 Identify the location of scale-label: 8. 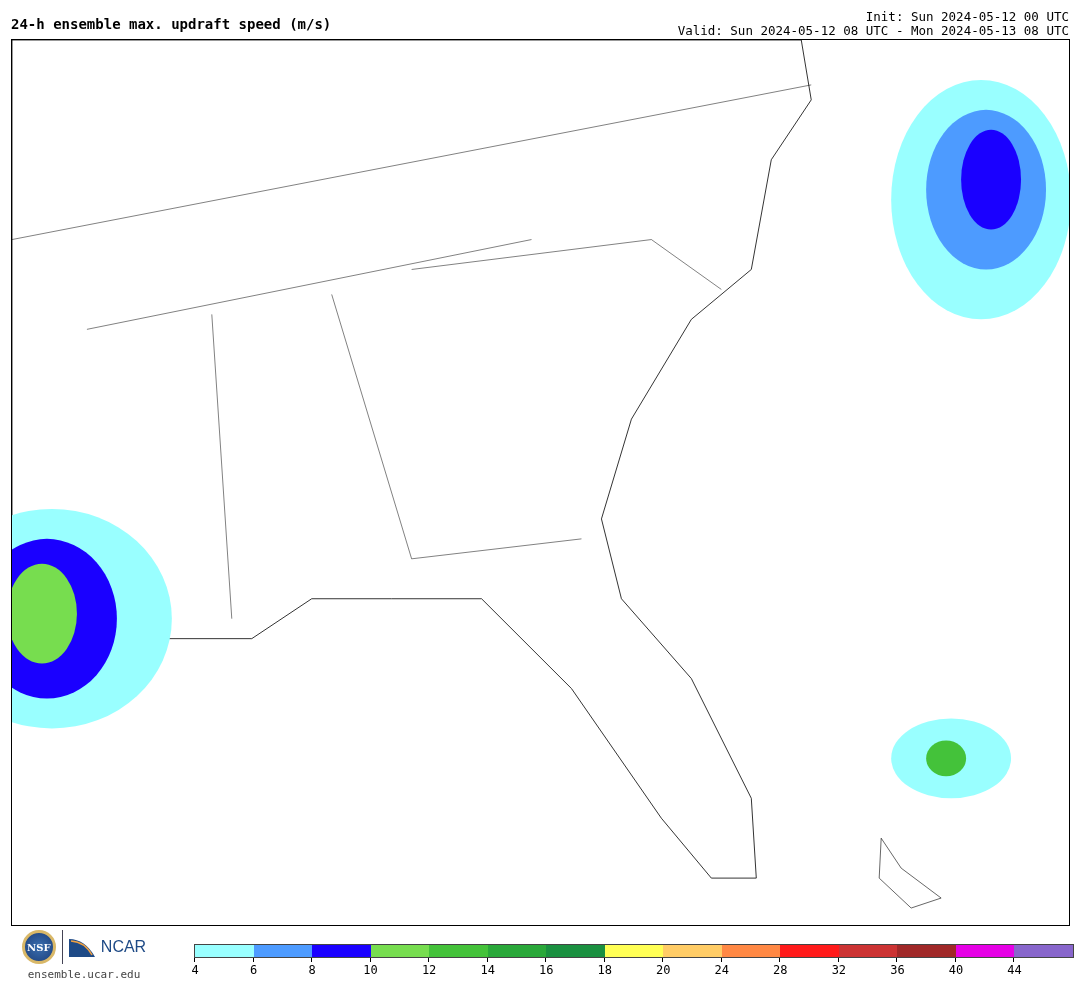
(312, 970).